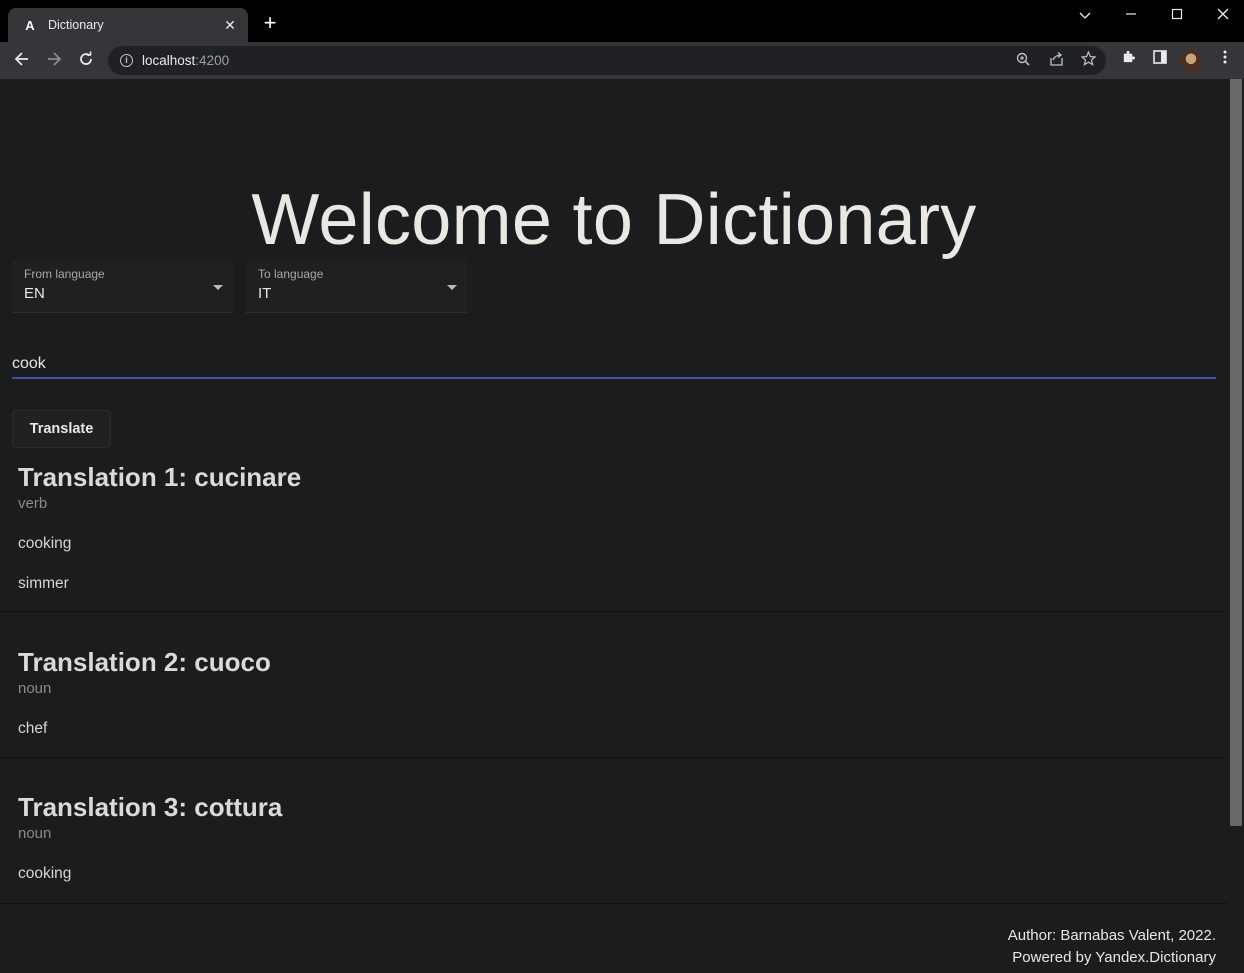 The height and width of the screenshot is (973, 1244). What do you see at coordinates (33, 728) in the screenshot?
I see `translation-meaning: chef` at bounding box center [33, 728].